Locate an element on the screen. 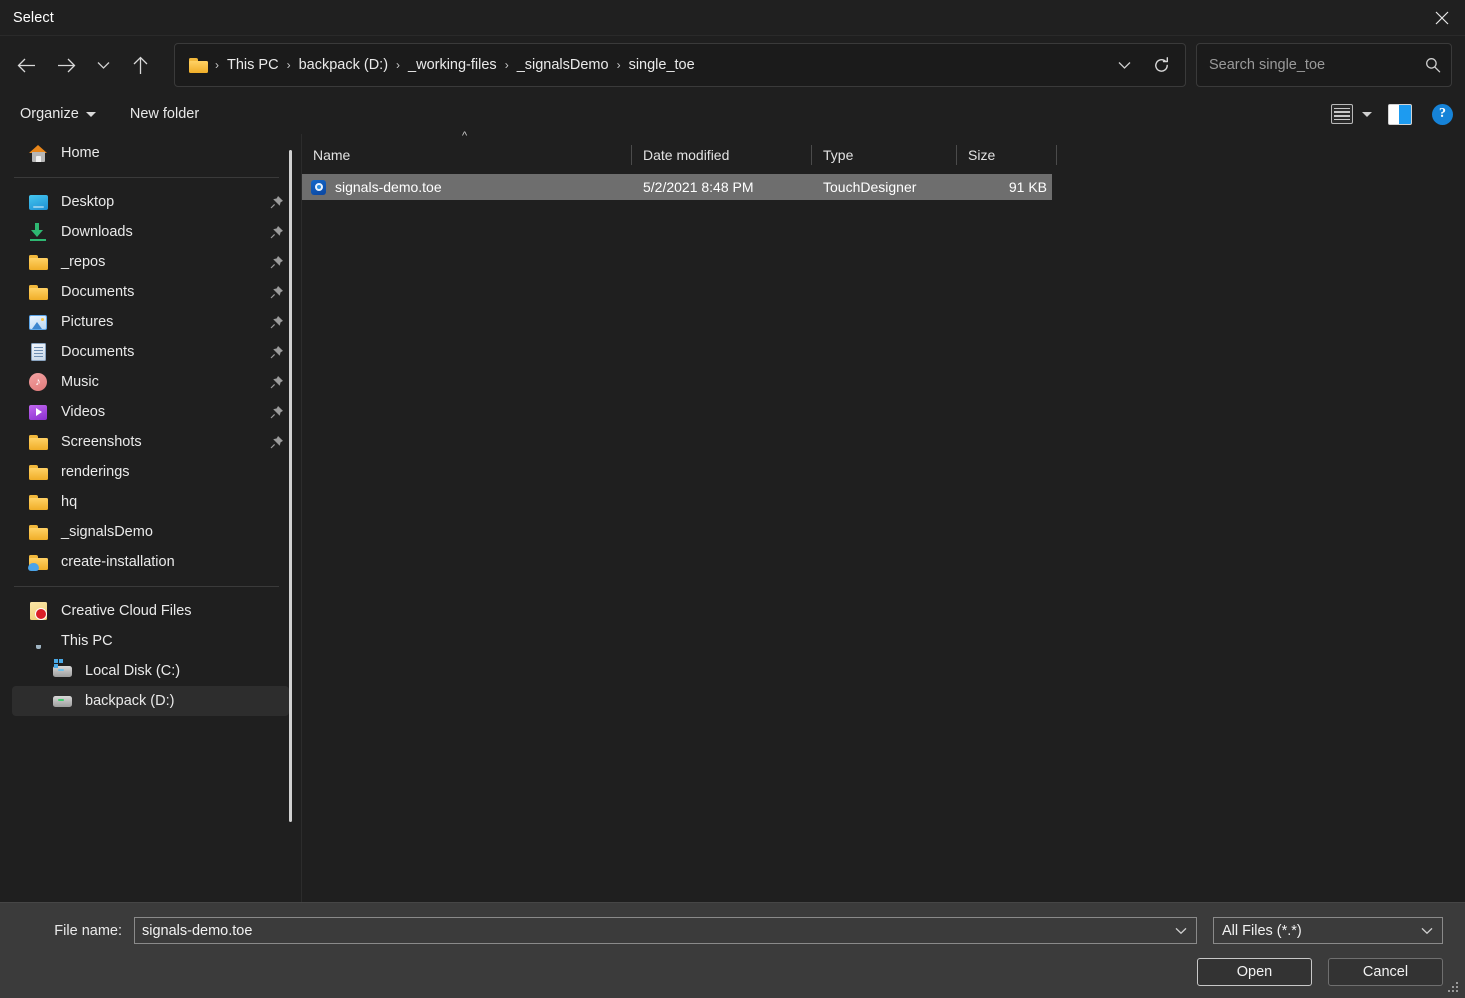  filename-input: signals-demo.toe is located at coordinates (665, 930).